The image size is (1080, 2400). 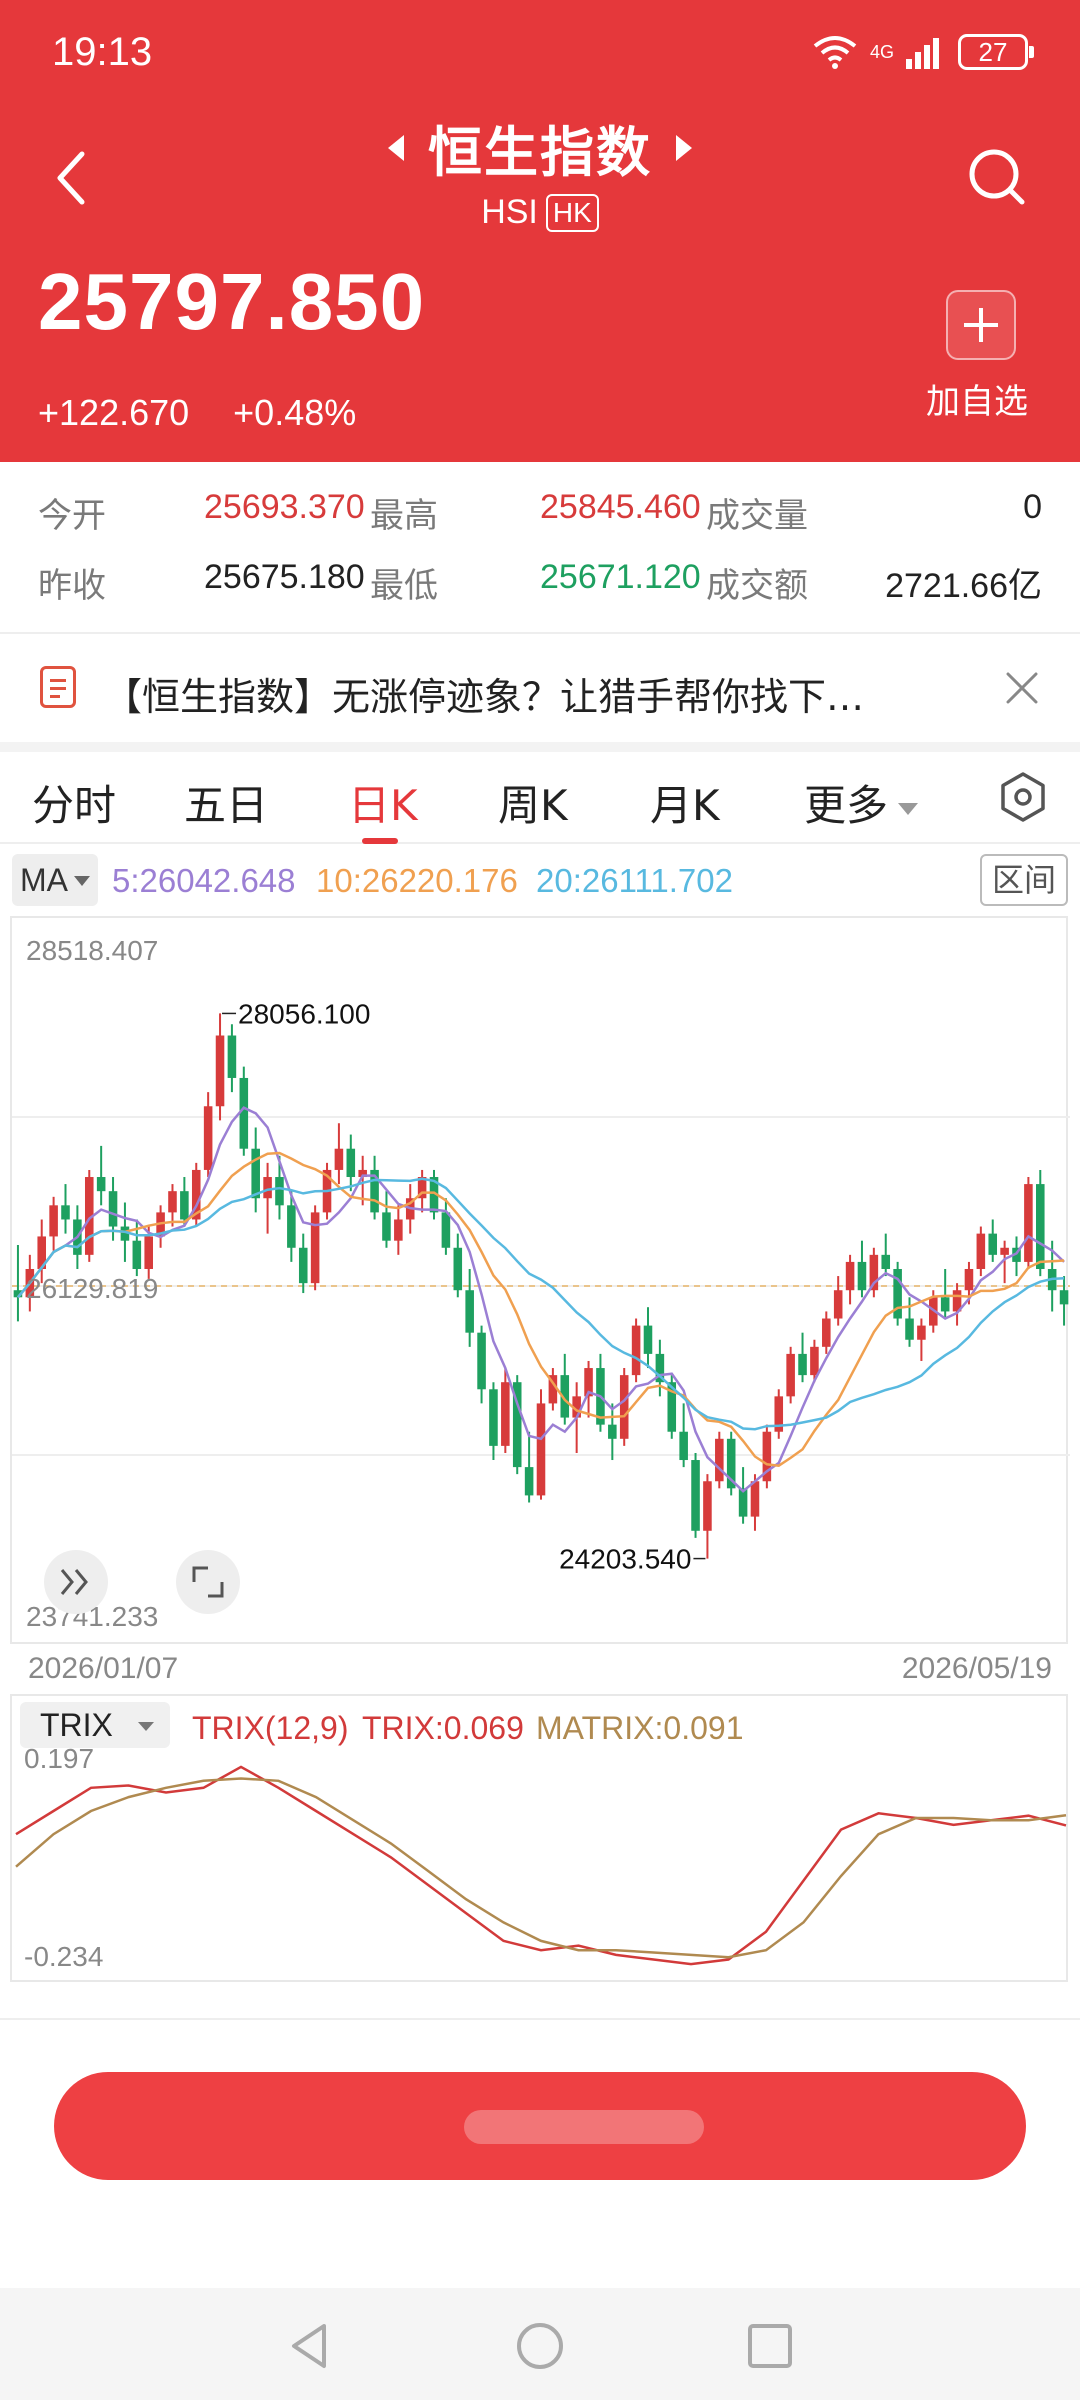 What do you see at coordinates (996, 52) in the screenshot?
I see `battery-indicator: 27` at bounding box center [996, 52].